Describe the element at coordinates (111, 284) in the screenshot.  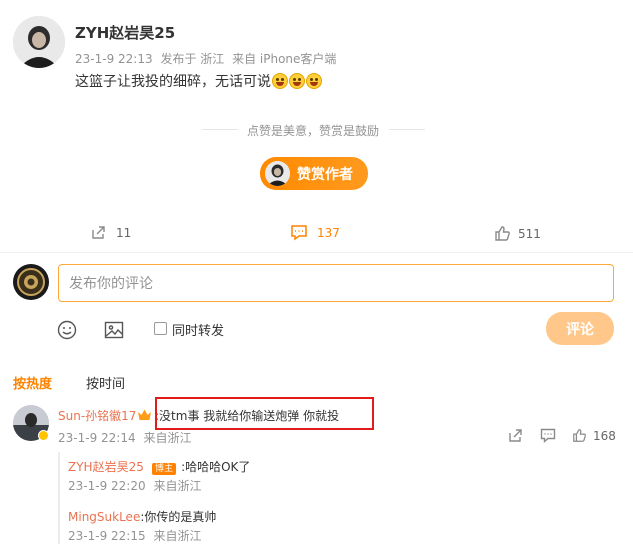
I see `comment-input-placeholder: 发布你的评论` at that location.